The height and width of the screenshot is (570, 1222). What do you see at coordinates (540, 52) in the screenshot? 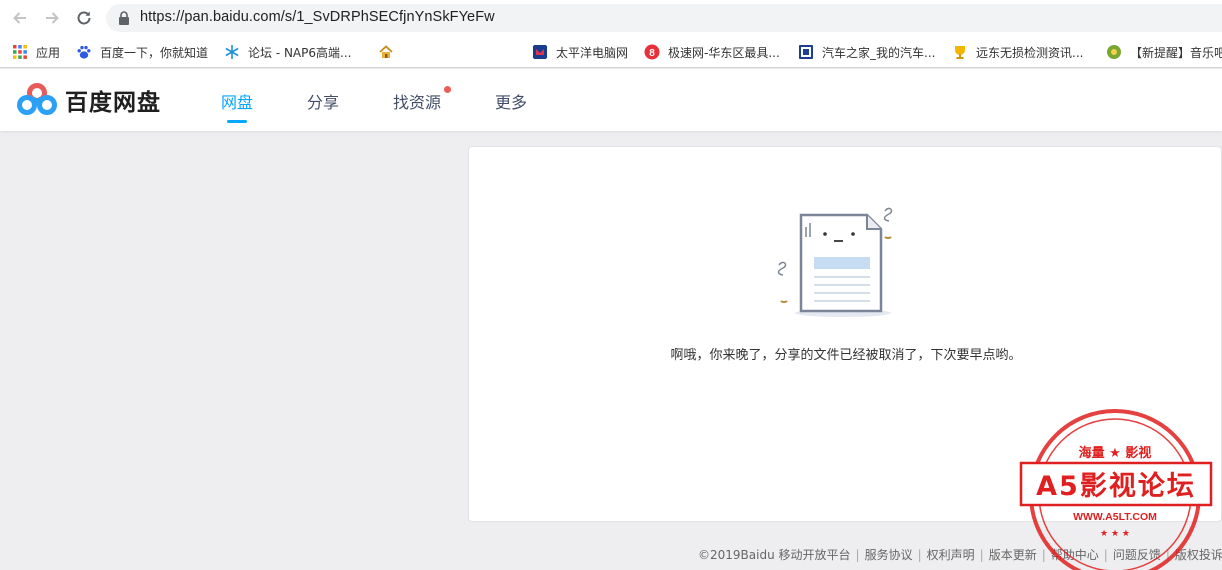
I see `pconline-icon` at bounding box center [540, 52].